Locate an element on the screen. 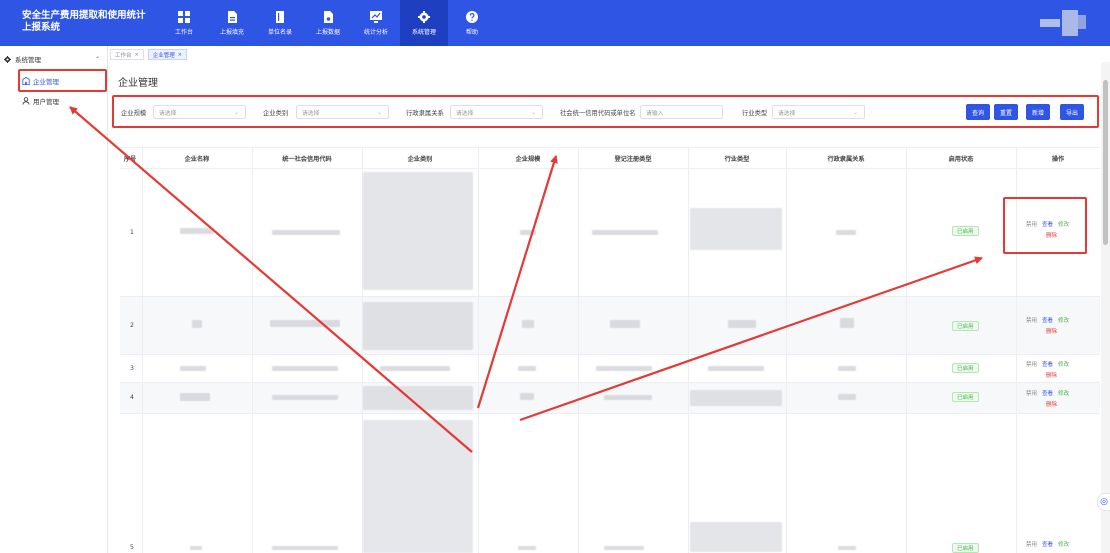 The width and height of the screenshot is (1110, 553). user-avatar is located at coordinates (1063, 23).